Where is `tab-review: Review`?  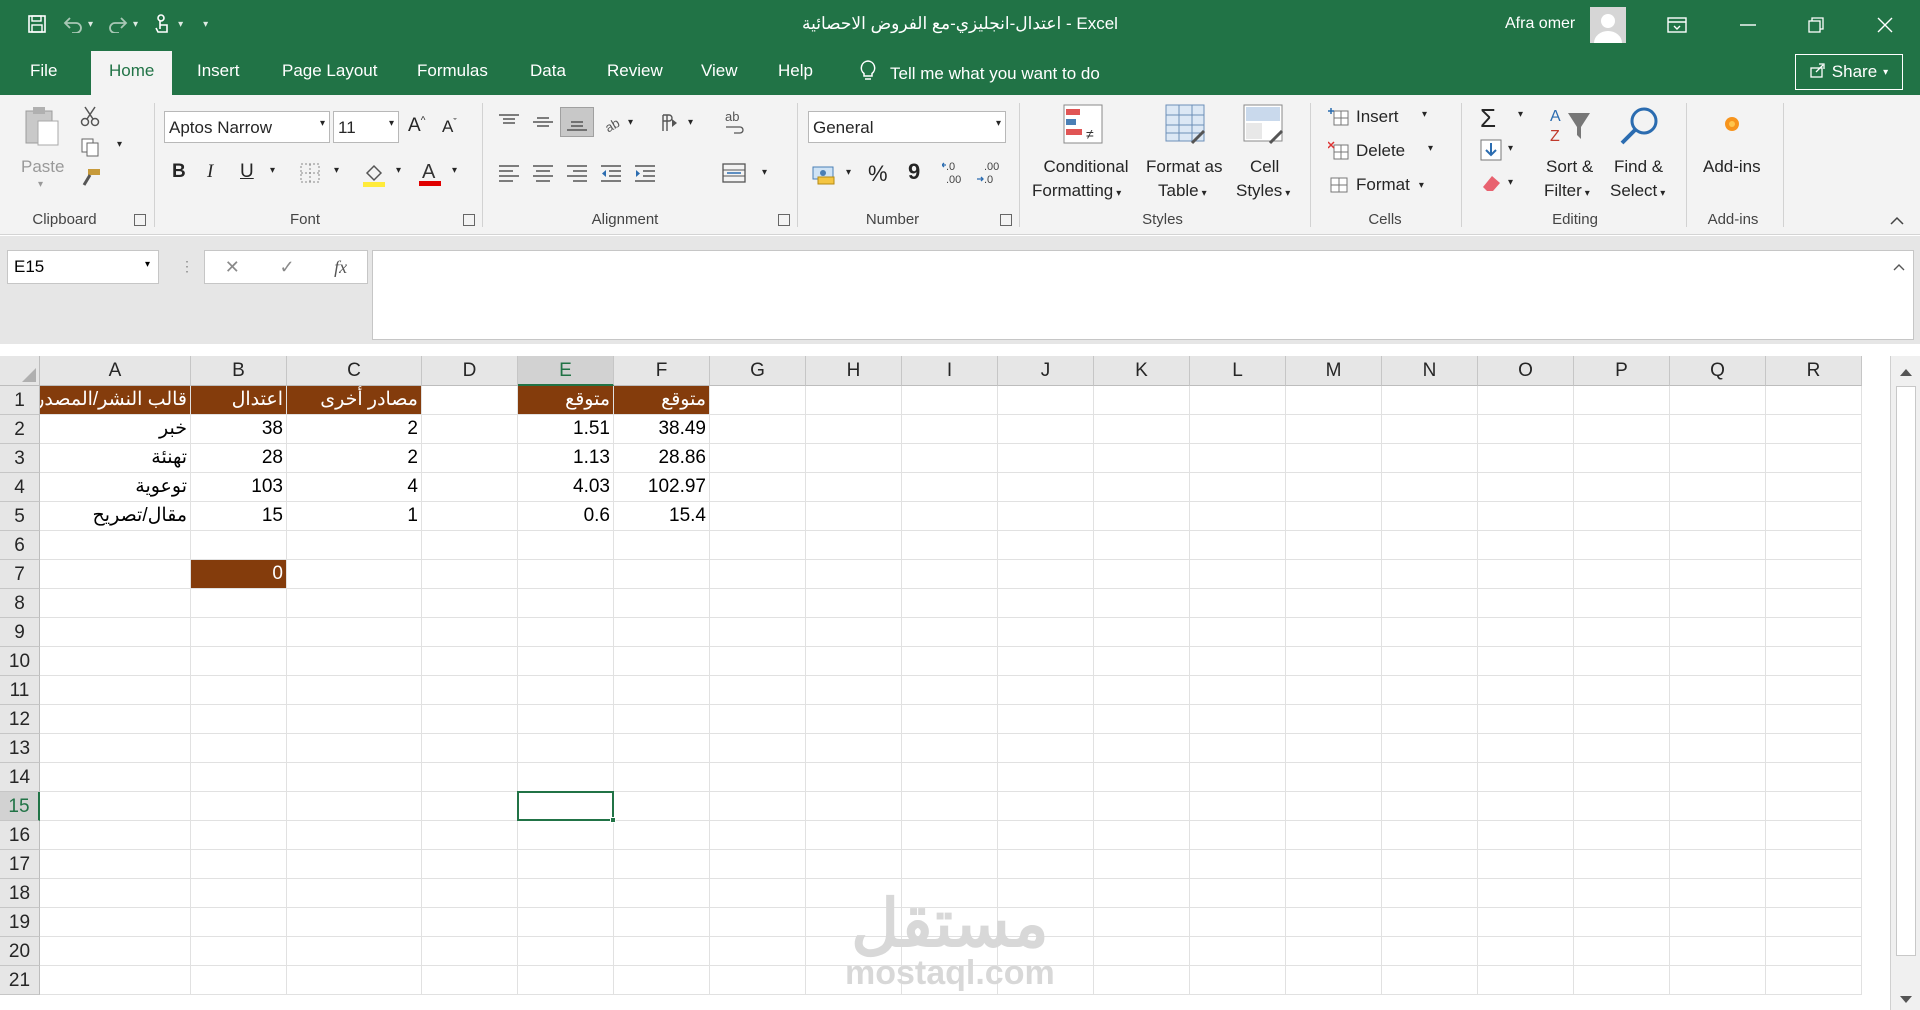
tab-review: Review is located at coordinates (635, 71).